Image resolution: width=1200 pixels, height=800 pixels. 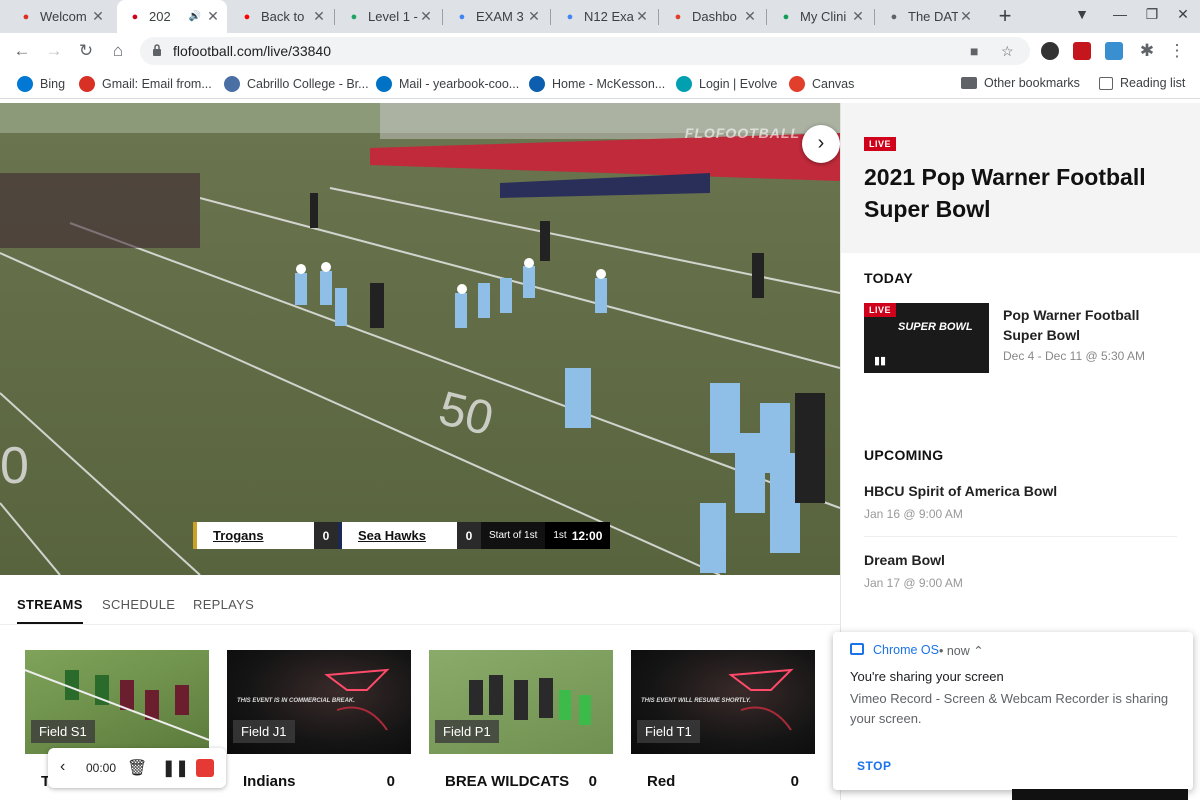 I want to click on stream-team: Indians, so click(x=269, y=781).